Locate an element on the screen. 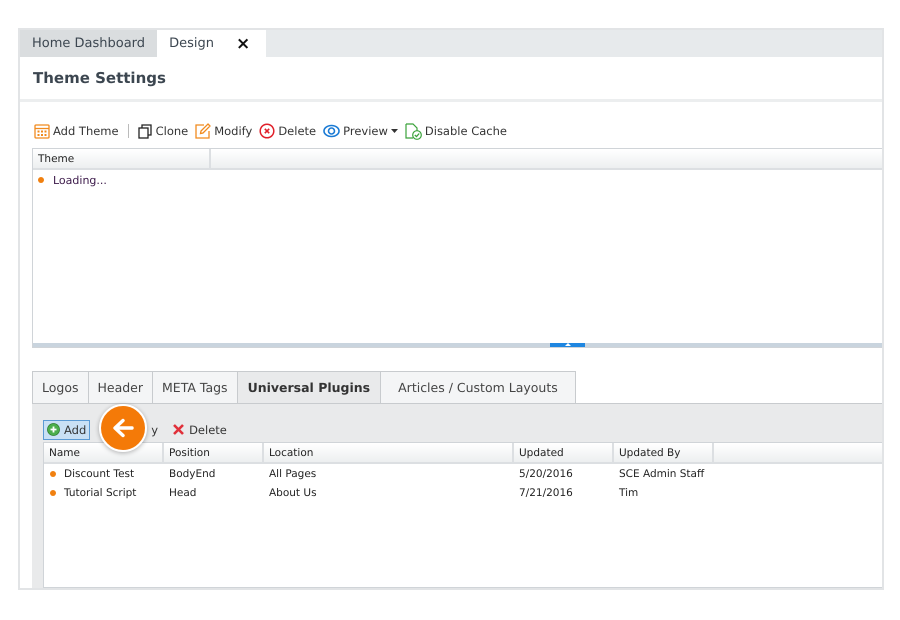 The width and height of the screenshot is (900, 620). add-icon is located at coordinates (53, 429).